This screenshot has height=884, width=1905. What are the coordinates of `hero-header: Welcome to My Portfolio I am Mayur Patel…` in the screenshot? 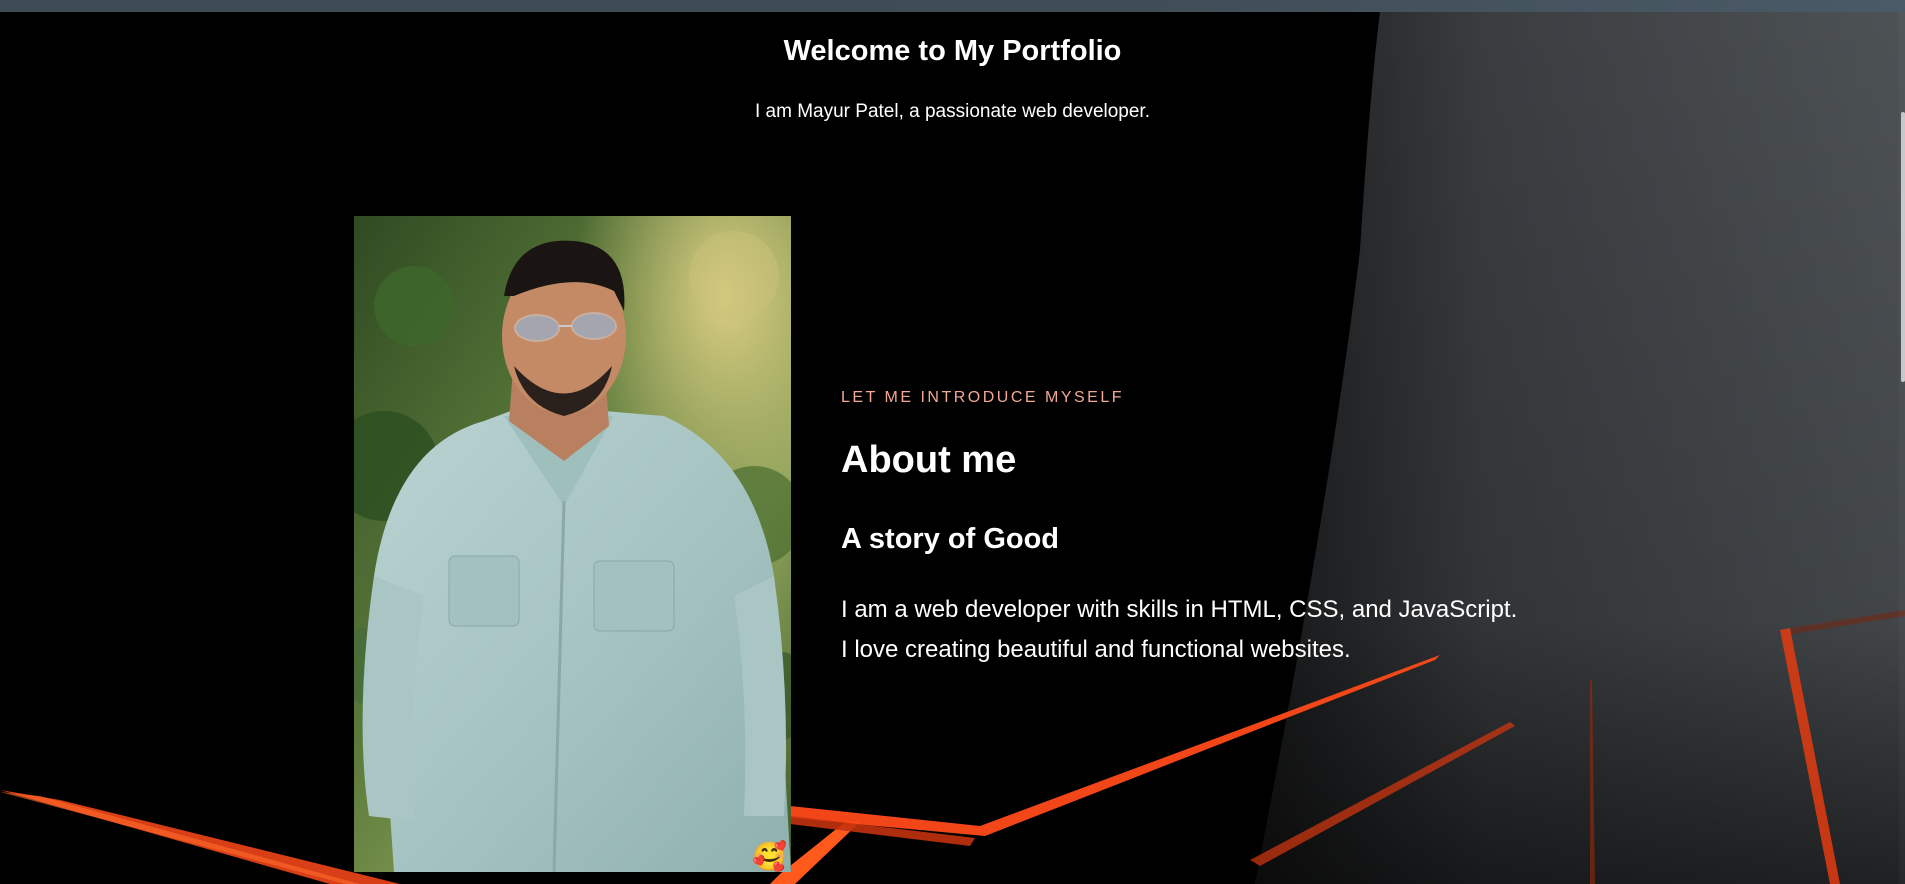 It's located at (952, 79).